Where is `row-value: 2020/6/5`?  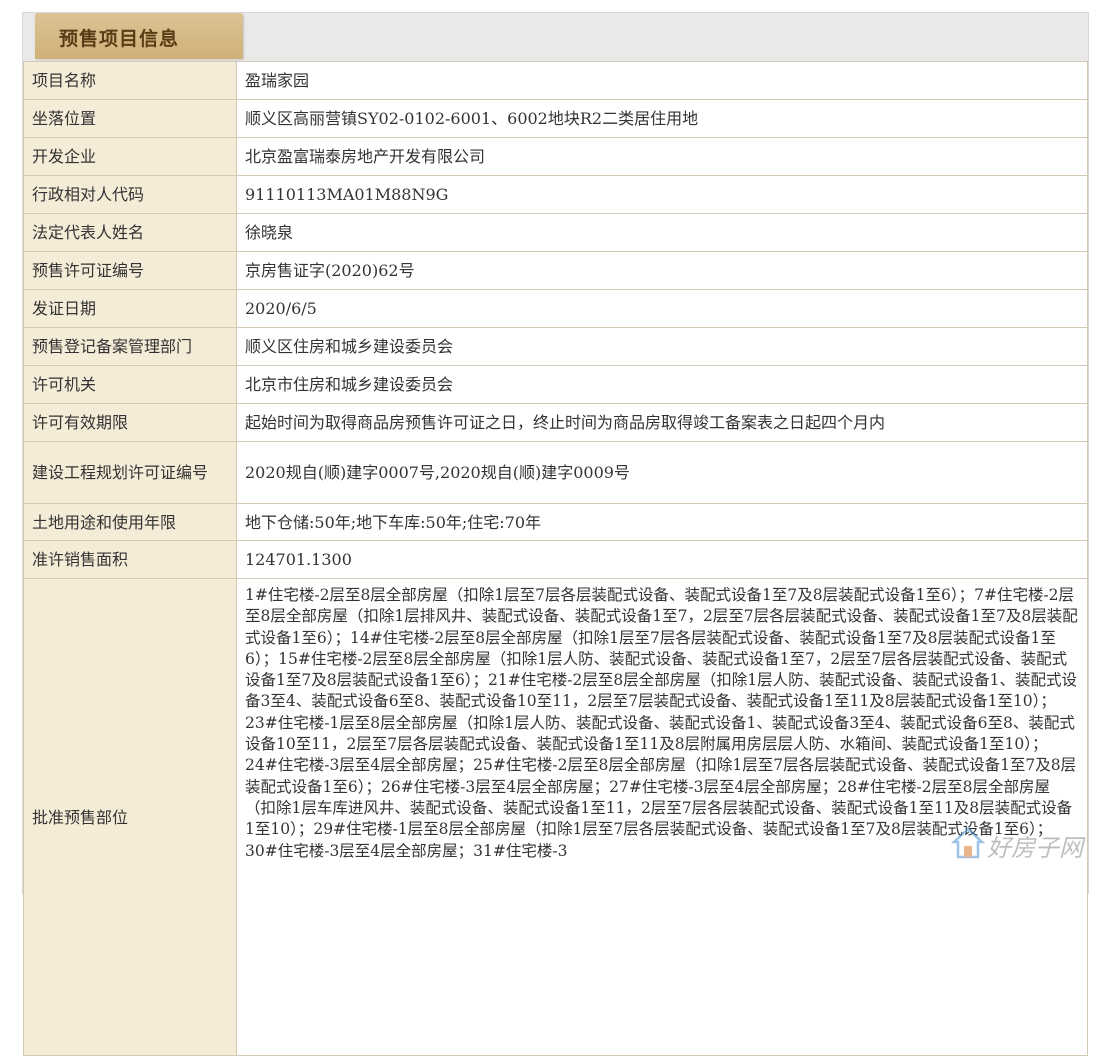 row-value: 2020/6/5 is located at coordinates (662, 308).